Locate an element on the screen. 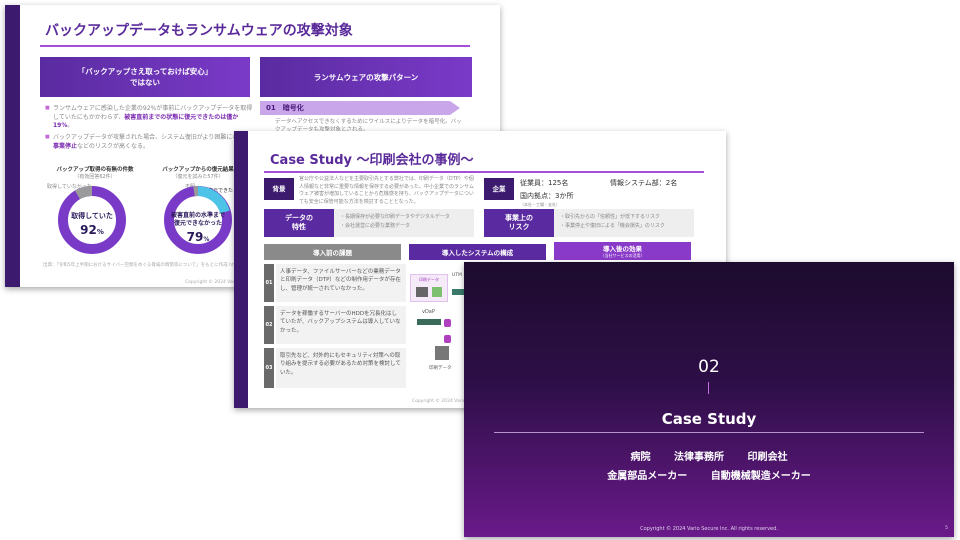 The width and height of the screenshot is (960, 540). case-item: 法律事務所 is located at coordinates (699, 457).